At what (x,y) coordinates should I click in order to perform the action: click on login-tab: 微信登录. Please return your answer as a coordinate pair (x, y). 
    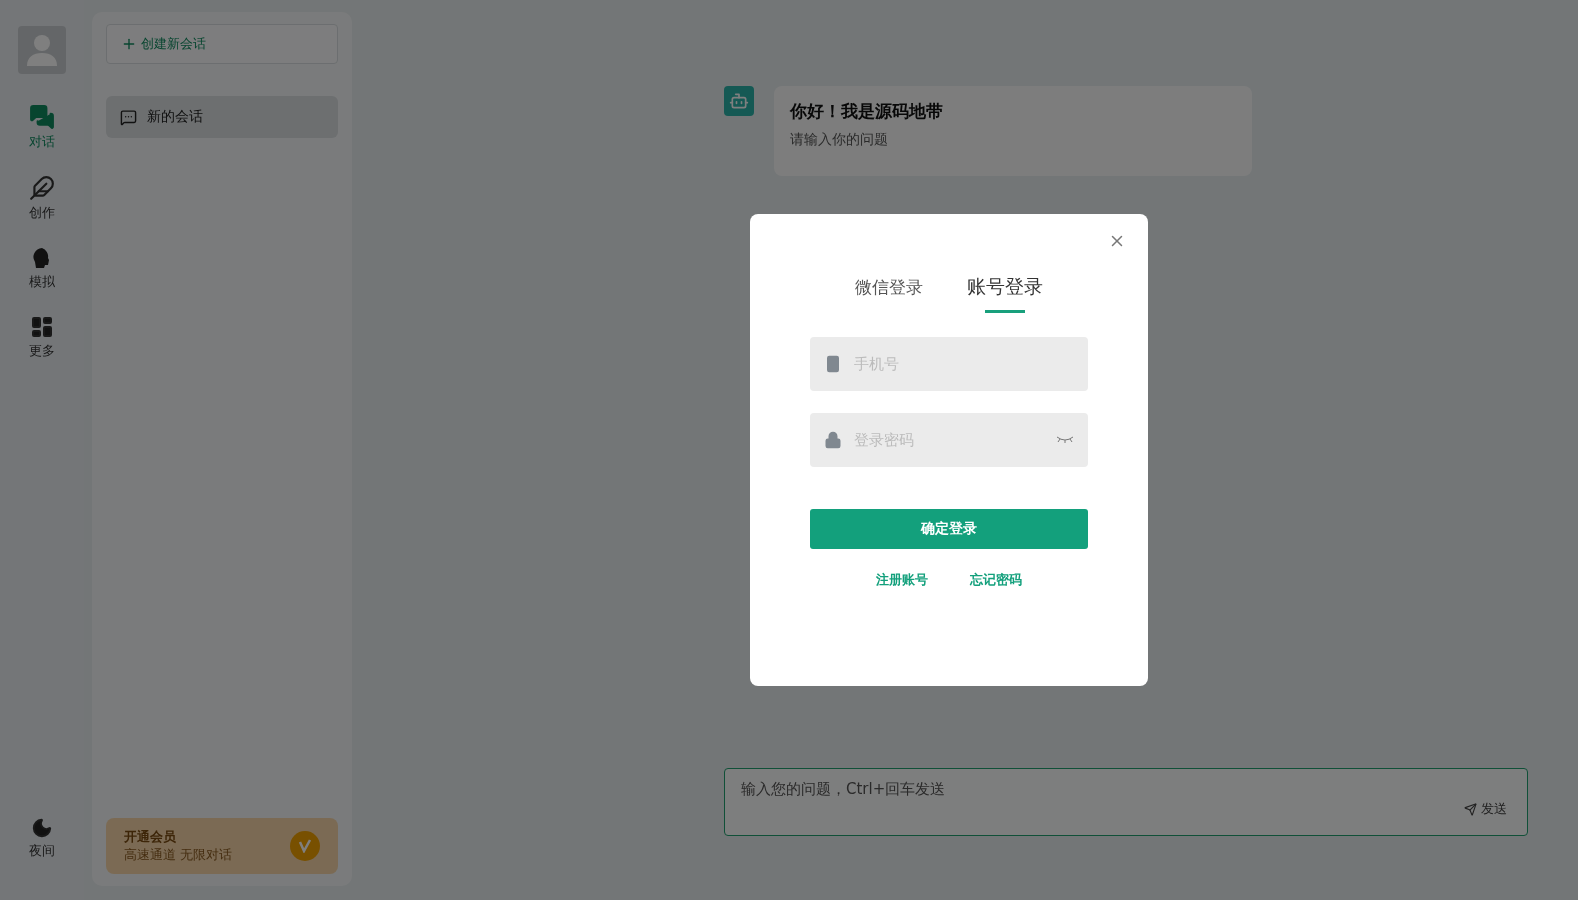
    Looking at the image, I should click on (889, 293).